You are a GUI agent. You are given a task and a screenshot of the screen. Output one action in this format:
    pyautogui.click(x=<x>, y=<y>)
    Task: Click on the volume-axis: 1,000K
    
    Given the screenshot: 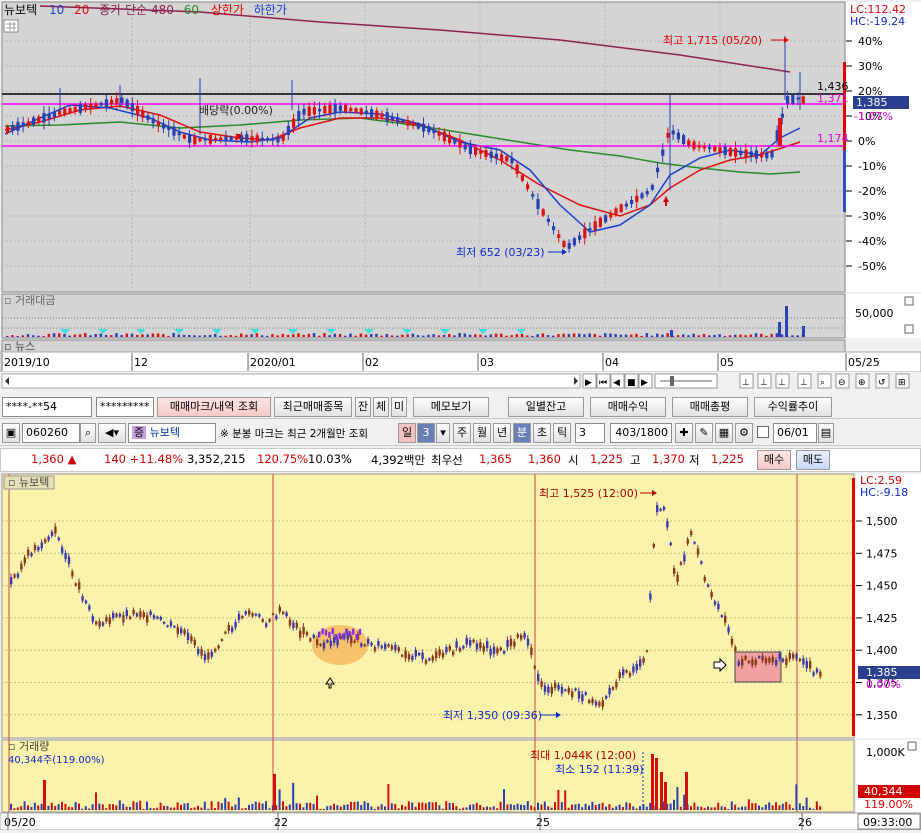 What is the action you would take?
    pyautogui.click(x=885, y=752)
    